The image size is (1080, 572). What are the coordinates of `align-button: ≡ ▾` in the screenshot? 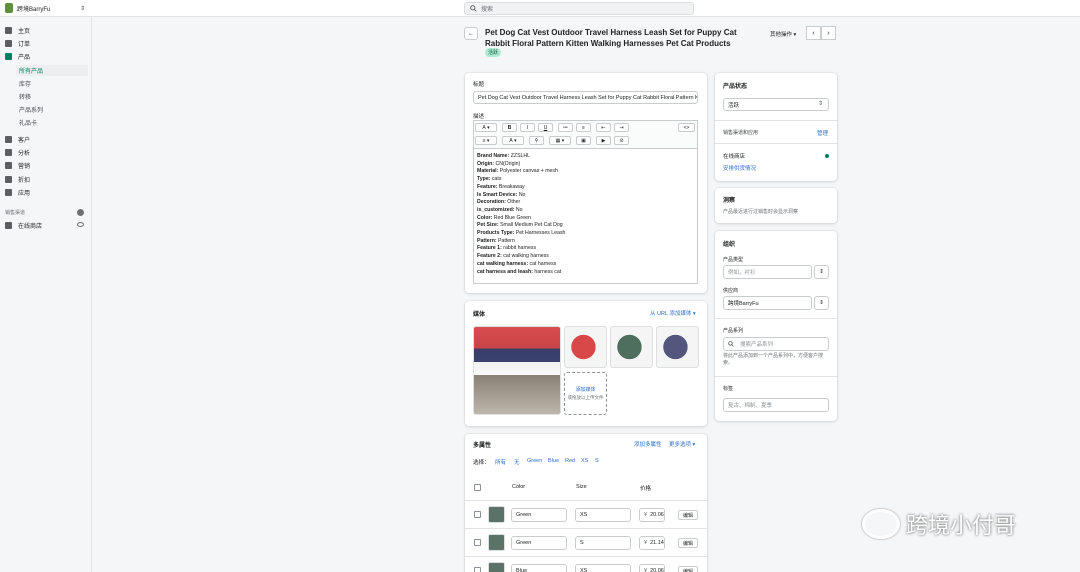 It's located at (486, 140).